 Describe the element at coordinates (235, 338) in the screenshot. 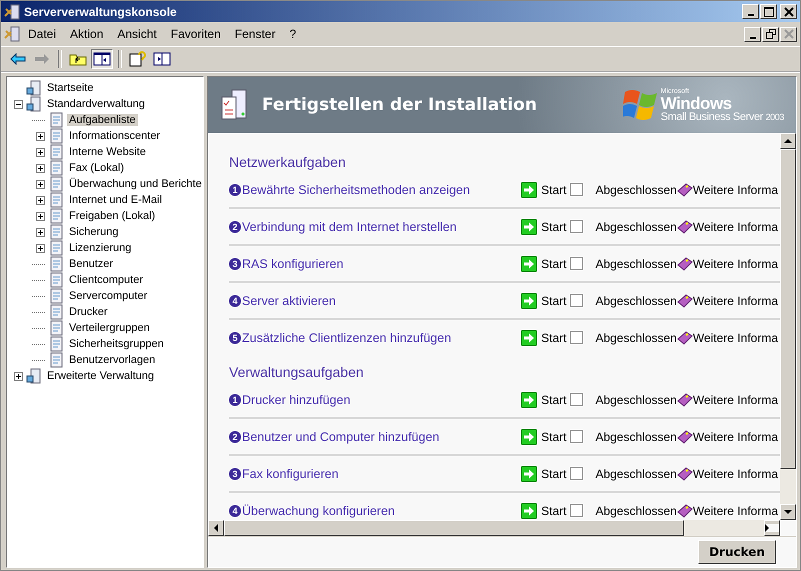

I see `step-number: 5` at that location.